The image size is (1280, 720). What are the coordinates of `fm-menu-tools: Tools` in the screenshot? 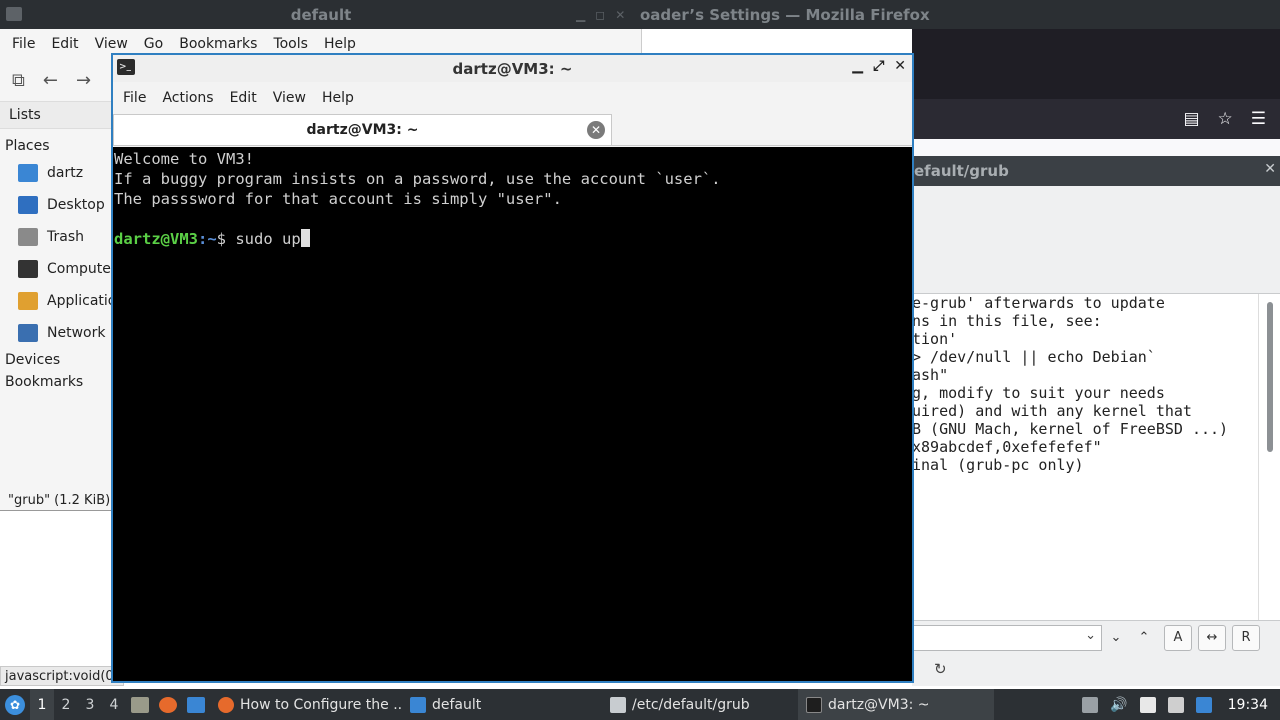 It's located at (290, 44).